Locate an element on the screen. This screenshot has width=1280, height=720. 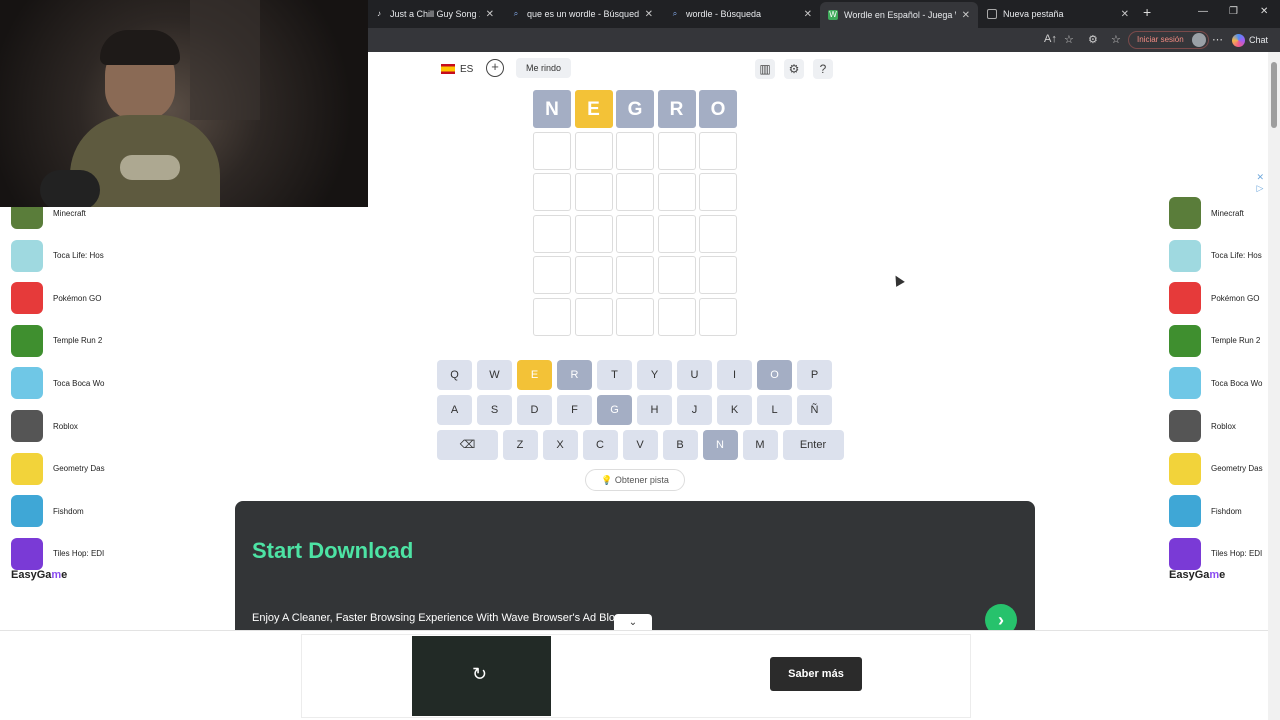
game-label: Pokémon GO is located at coordinates (77, 298).